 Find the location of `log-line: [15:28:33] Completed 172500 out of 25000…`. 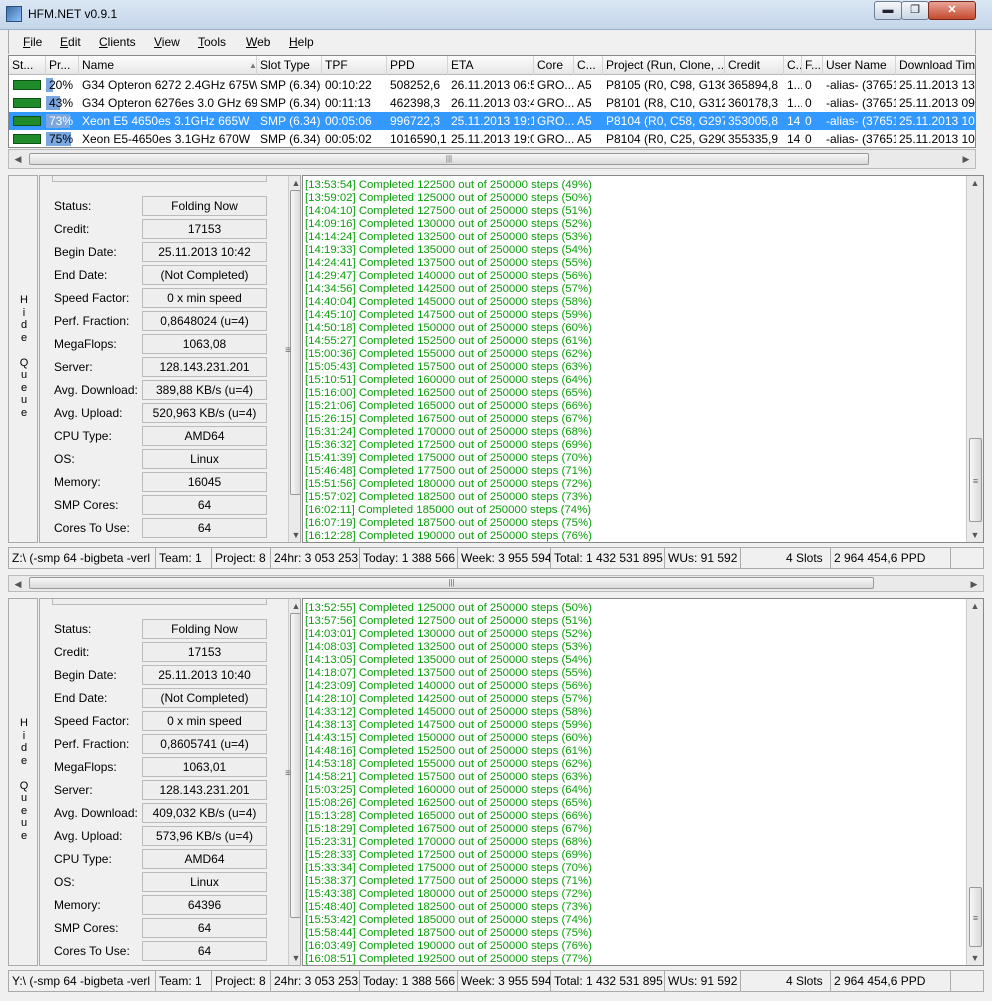

log-line: [15:28:33] Completed 172500 out of 25000… is located at coordinates (448, 855).